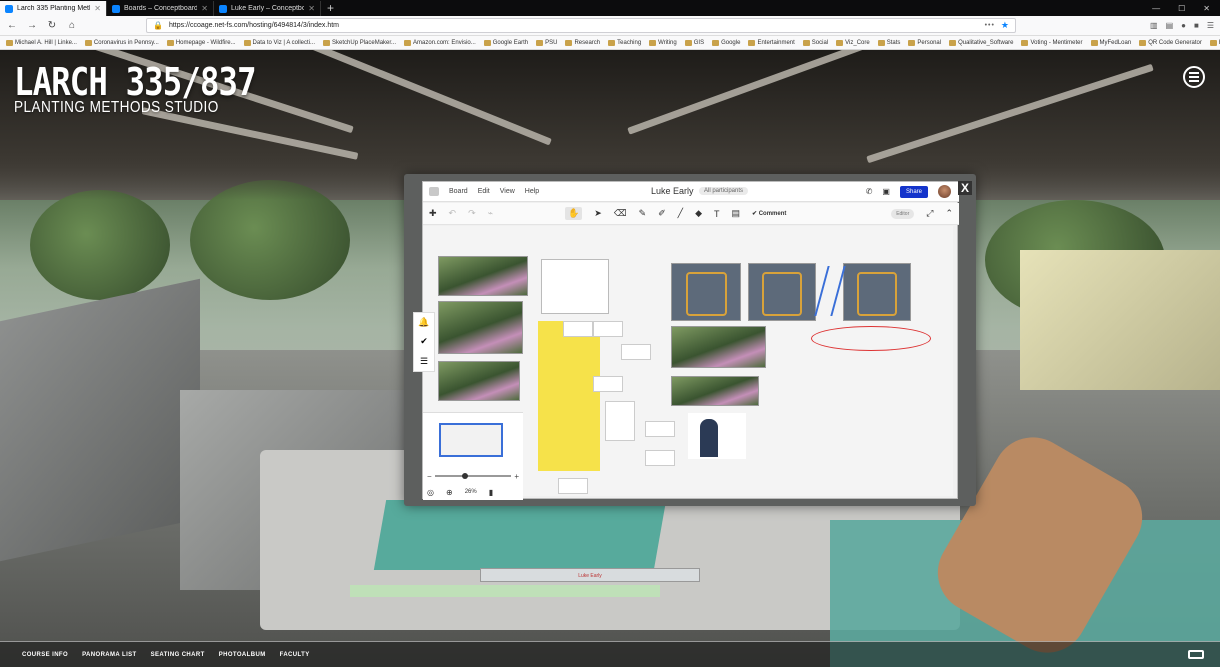 The image size is (1220, 667). I want to click on redo-icon: ↷, so click(472, 213).